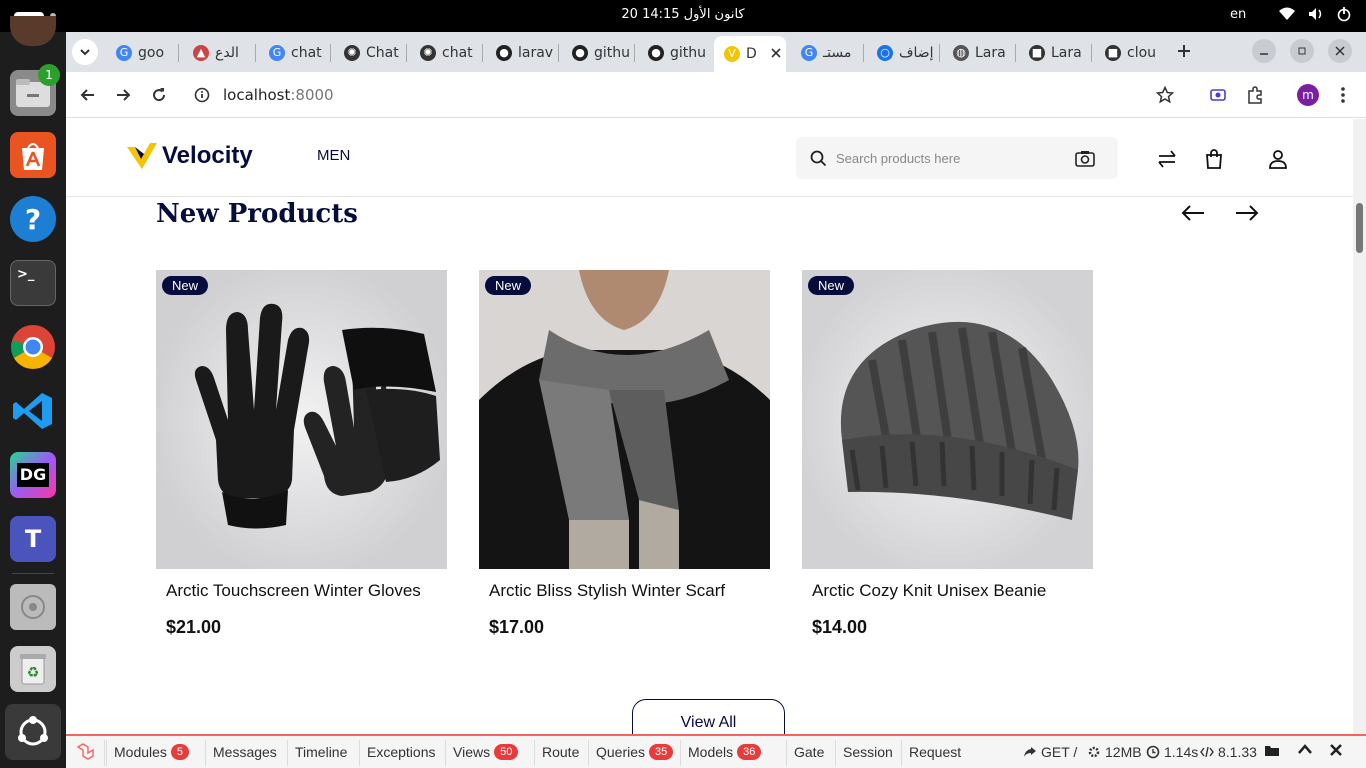  Describe the element at coordinates (1167, 159) in the screenshot. I see `compare-icon` at that location.